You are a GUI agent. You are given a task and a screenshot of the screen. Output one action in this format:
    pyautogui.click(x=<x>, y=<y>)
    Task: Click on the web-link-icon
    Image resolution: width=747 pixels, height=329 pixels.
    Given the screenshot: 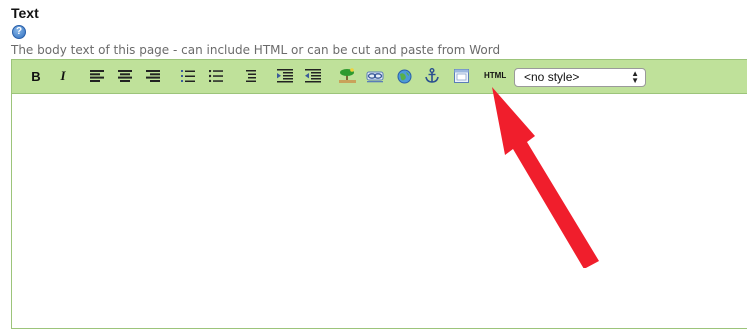 What is the action you would take?
    pyautogui.click(x=404, y=76)
    